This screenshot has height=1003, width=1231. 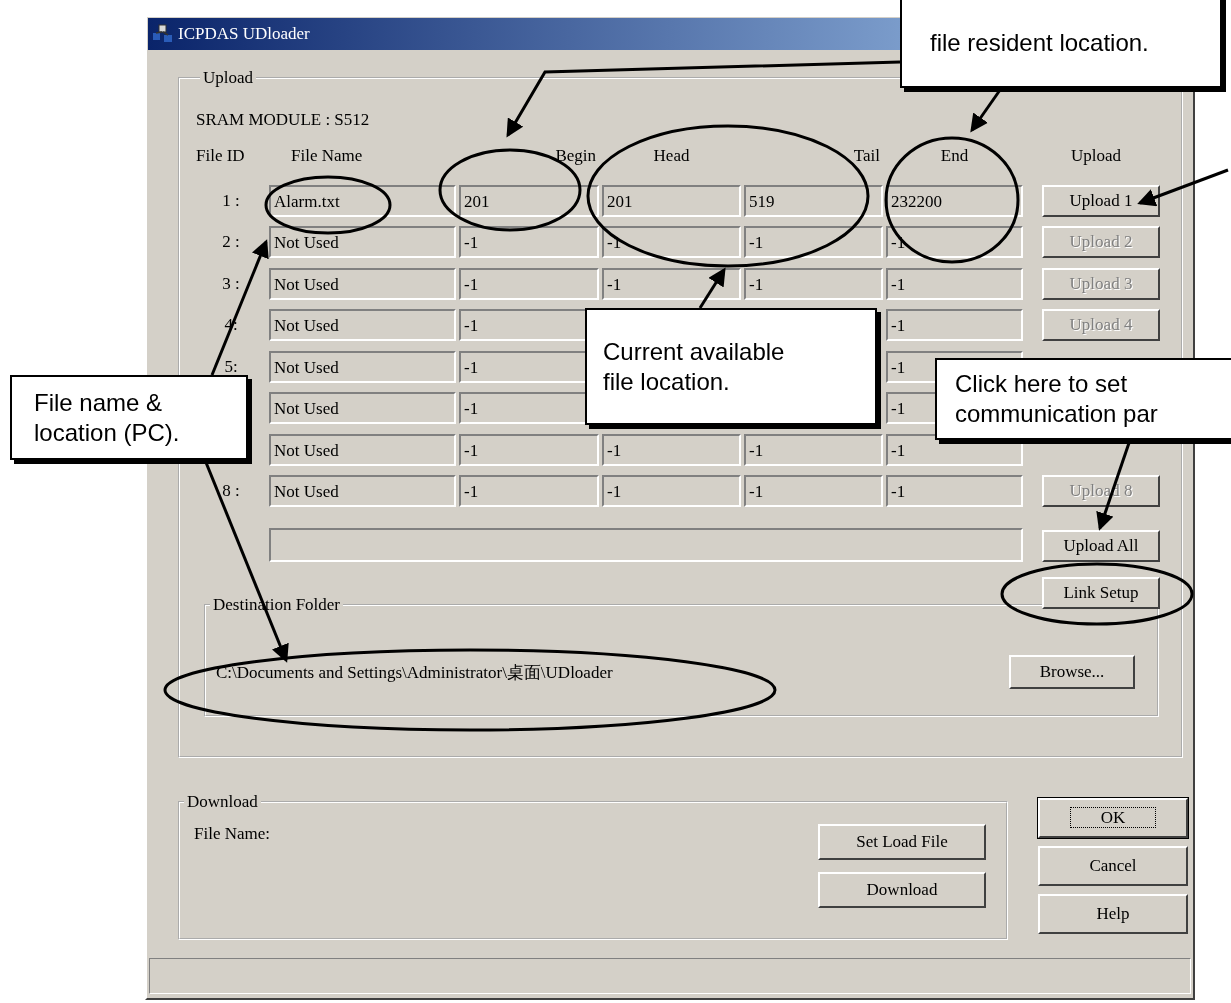 I want to click on folder-path: C:\Documents and Settings\Administrator\桌面\UDloader, so click(x=414, y=672).